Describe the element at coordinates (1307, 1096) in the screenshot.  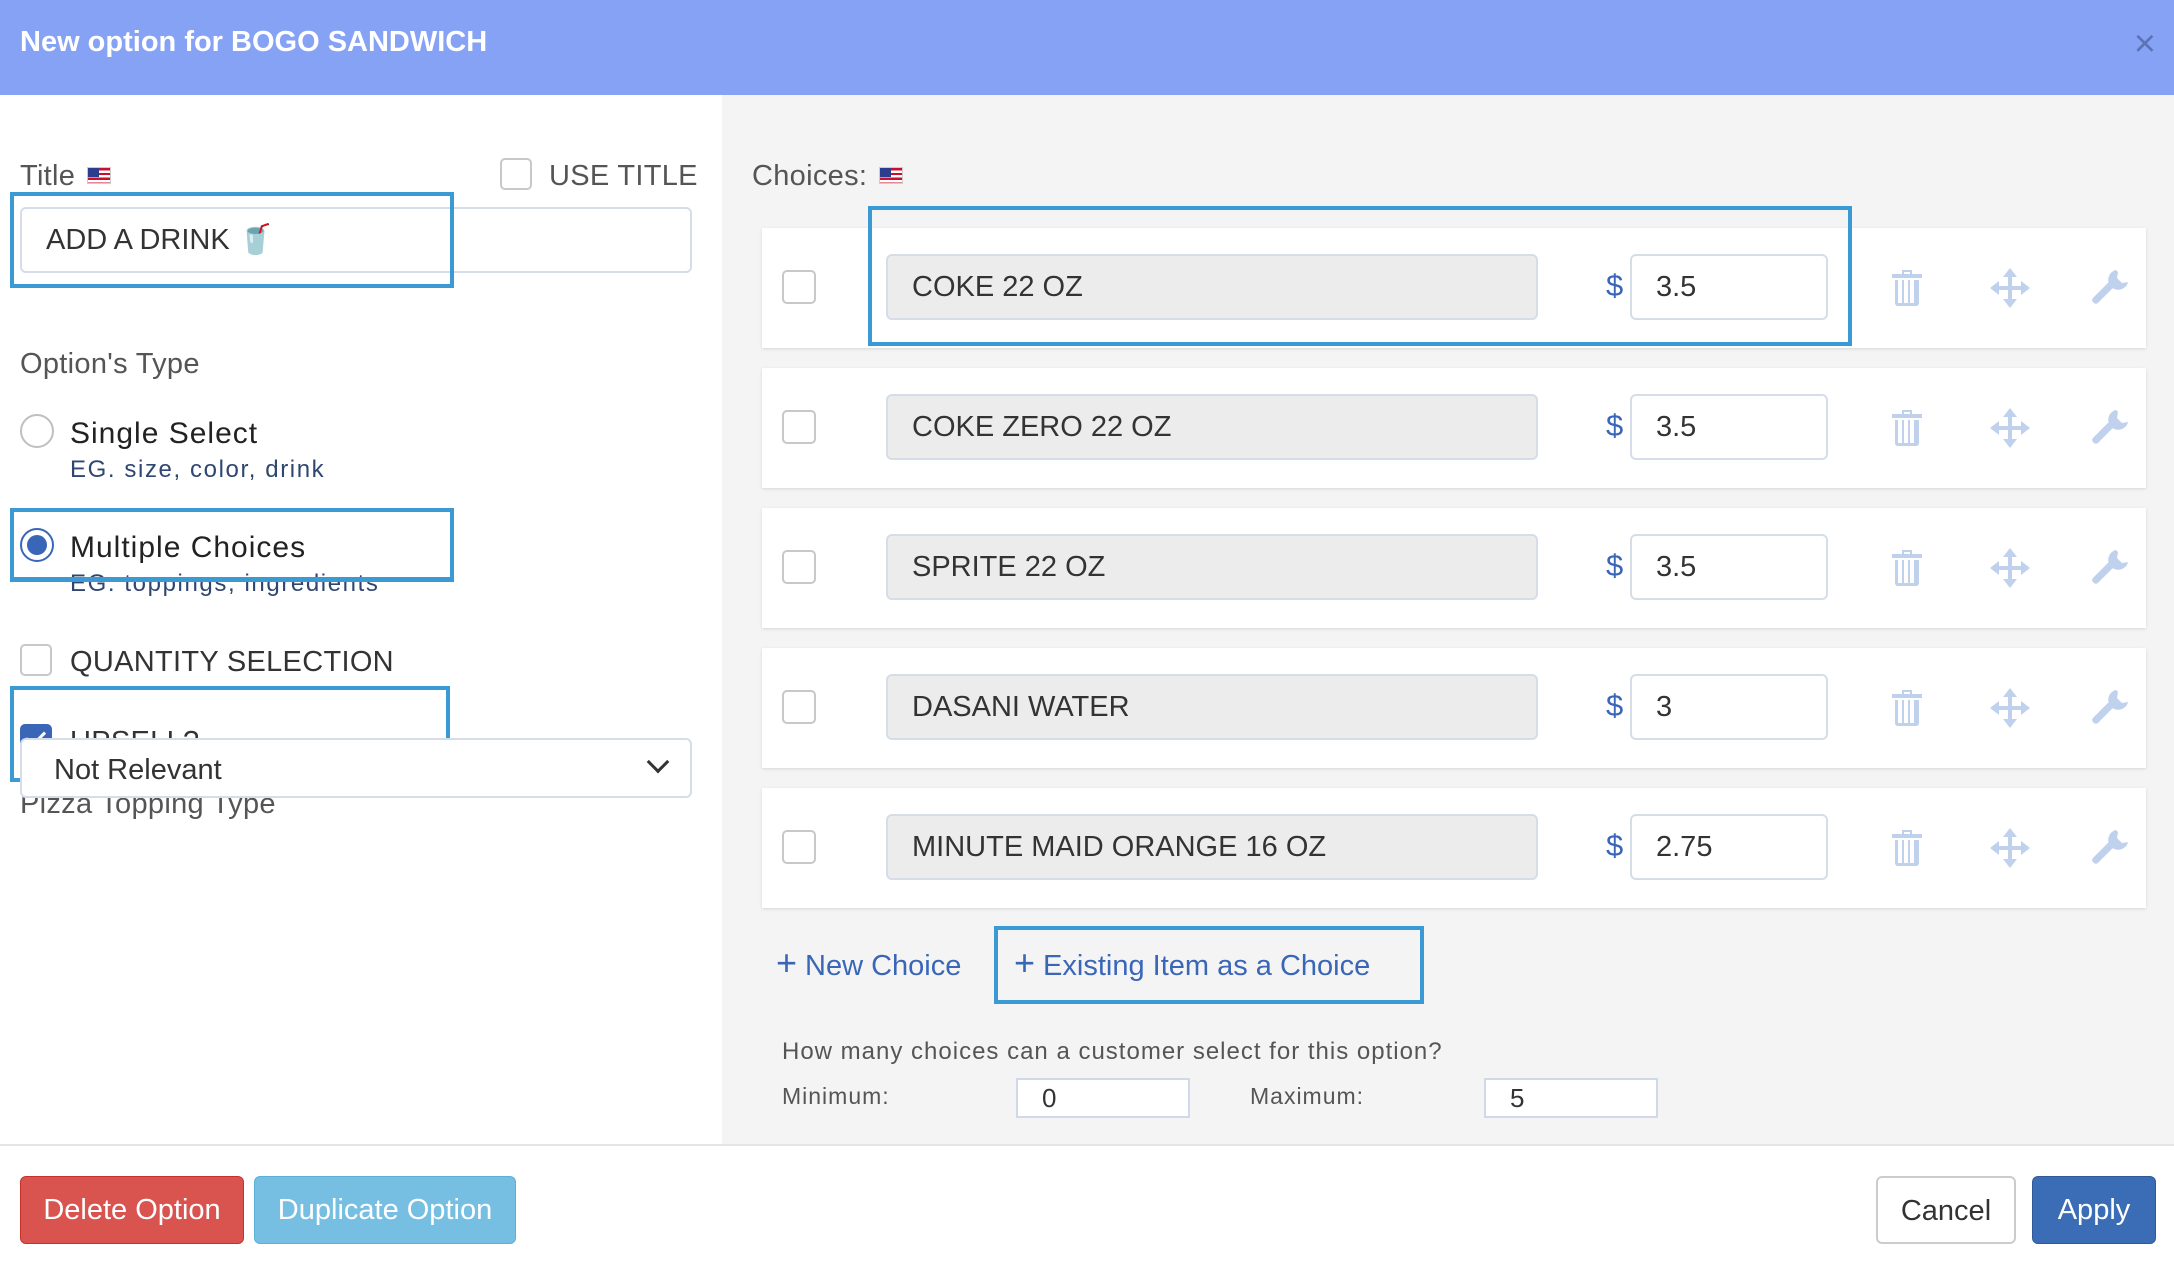
I see `maximum-label: Maximum:` at that location.